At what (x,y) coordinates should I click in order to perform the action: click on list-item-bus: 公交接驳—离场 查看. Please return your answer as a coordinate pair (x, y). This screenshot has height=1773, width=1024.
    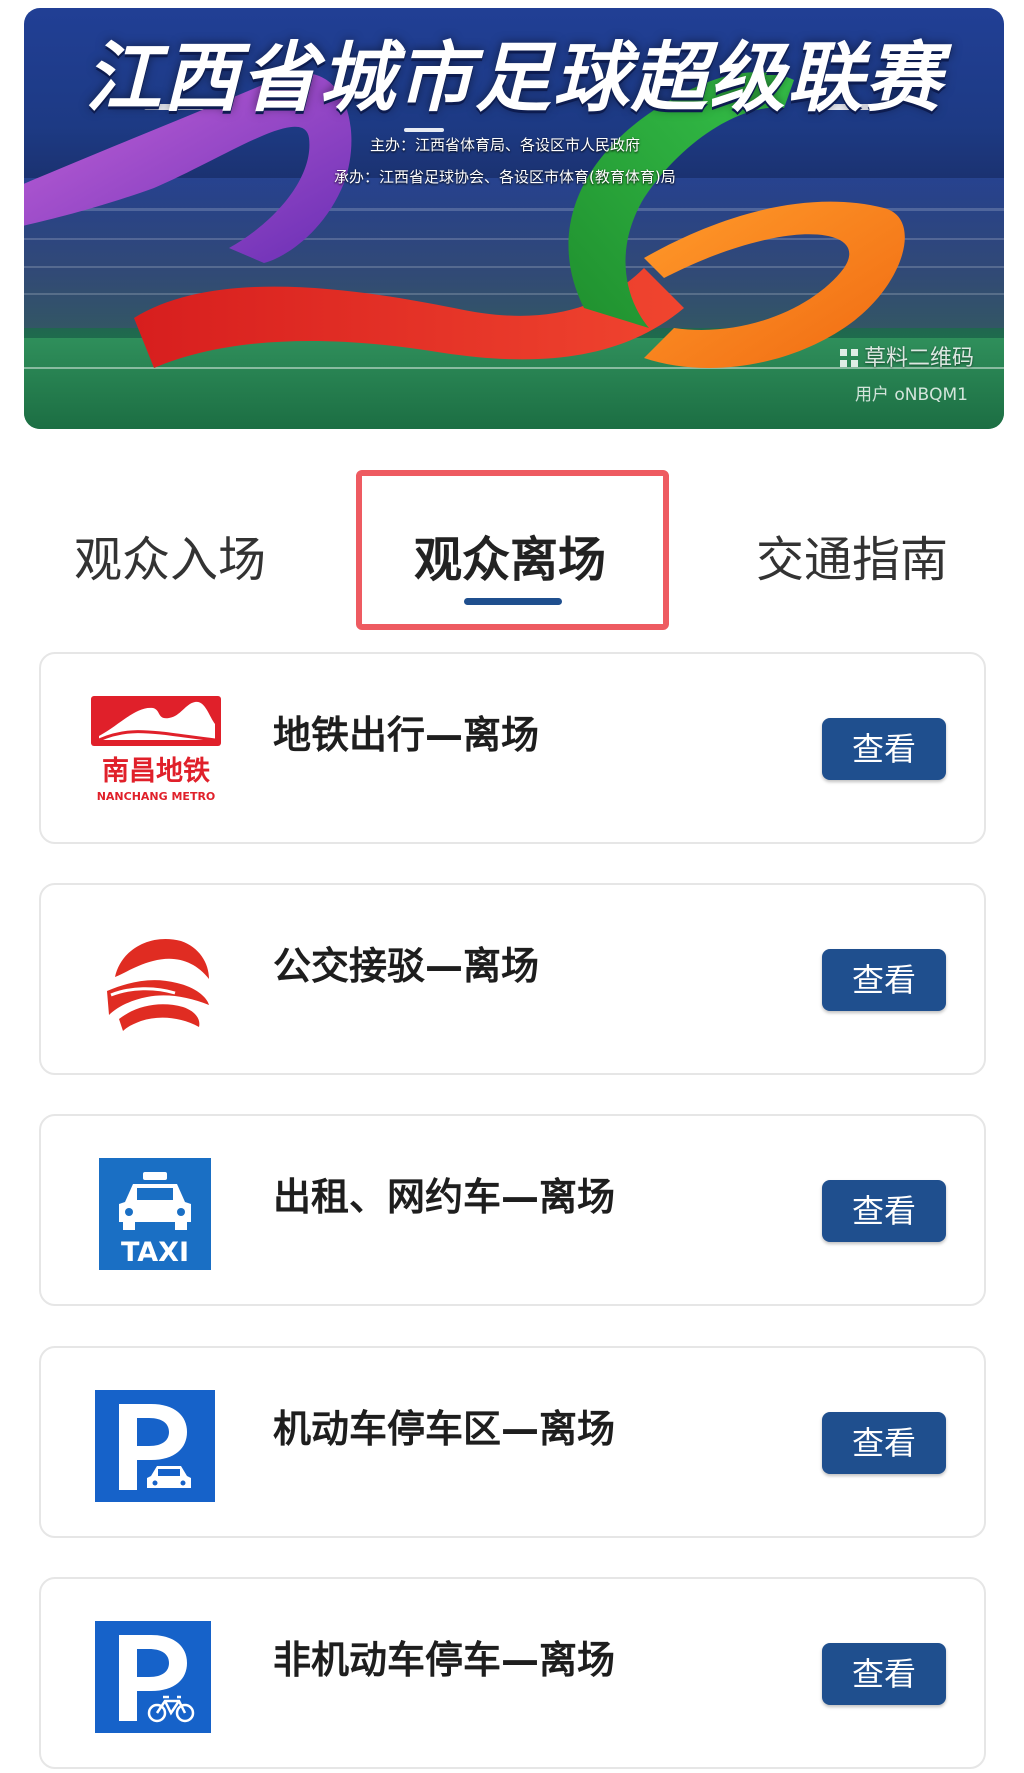
    Looking at the image, I should click on (512, 979).